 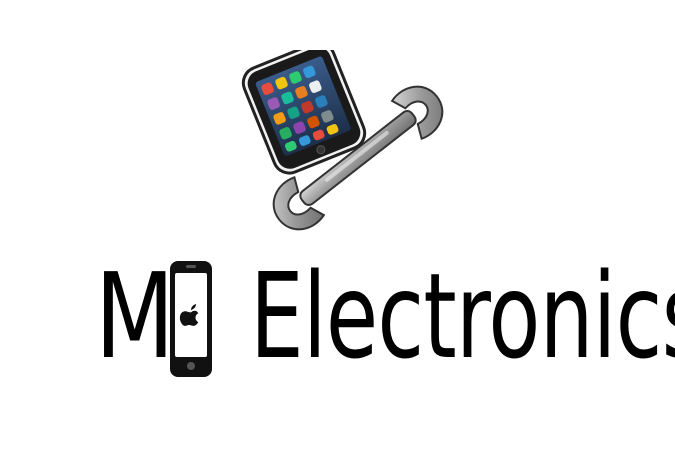 I want to click on phone-icon, so click(x=191, y=319).